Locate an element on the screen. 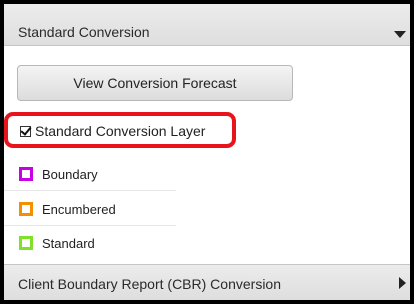 Image resolution: width=414 pixels, height=304 pixels. caret-down-icon is located at coordinates (400, 34).